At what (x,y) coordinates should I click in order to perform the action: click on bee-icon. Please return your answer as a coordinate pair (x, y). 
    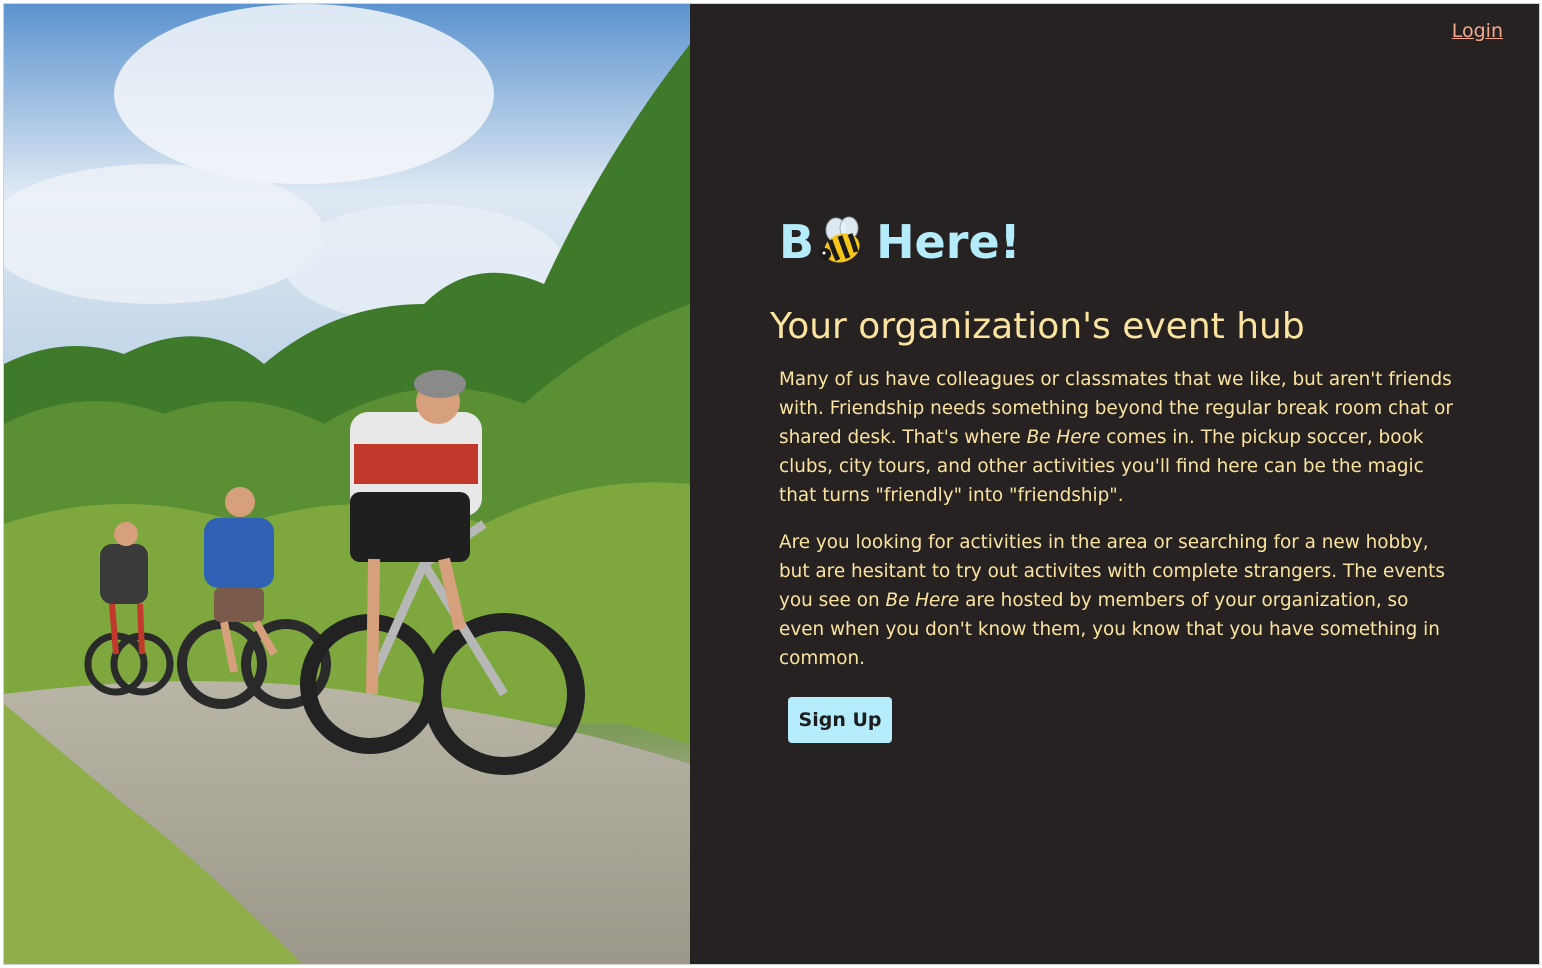
    Looking at the image, I should click on (842, 242).